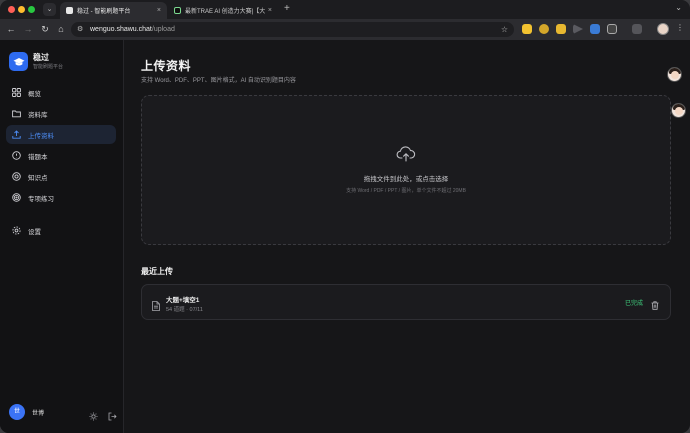 Image resolution: width=690 pixels, height=433 pixels. What do you see at coordinates (81, 29) in the screenshot?
I see `site-info-icon: ⚙` at bounding box center [81, 29].